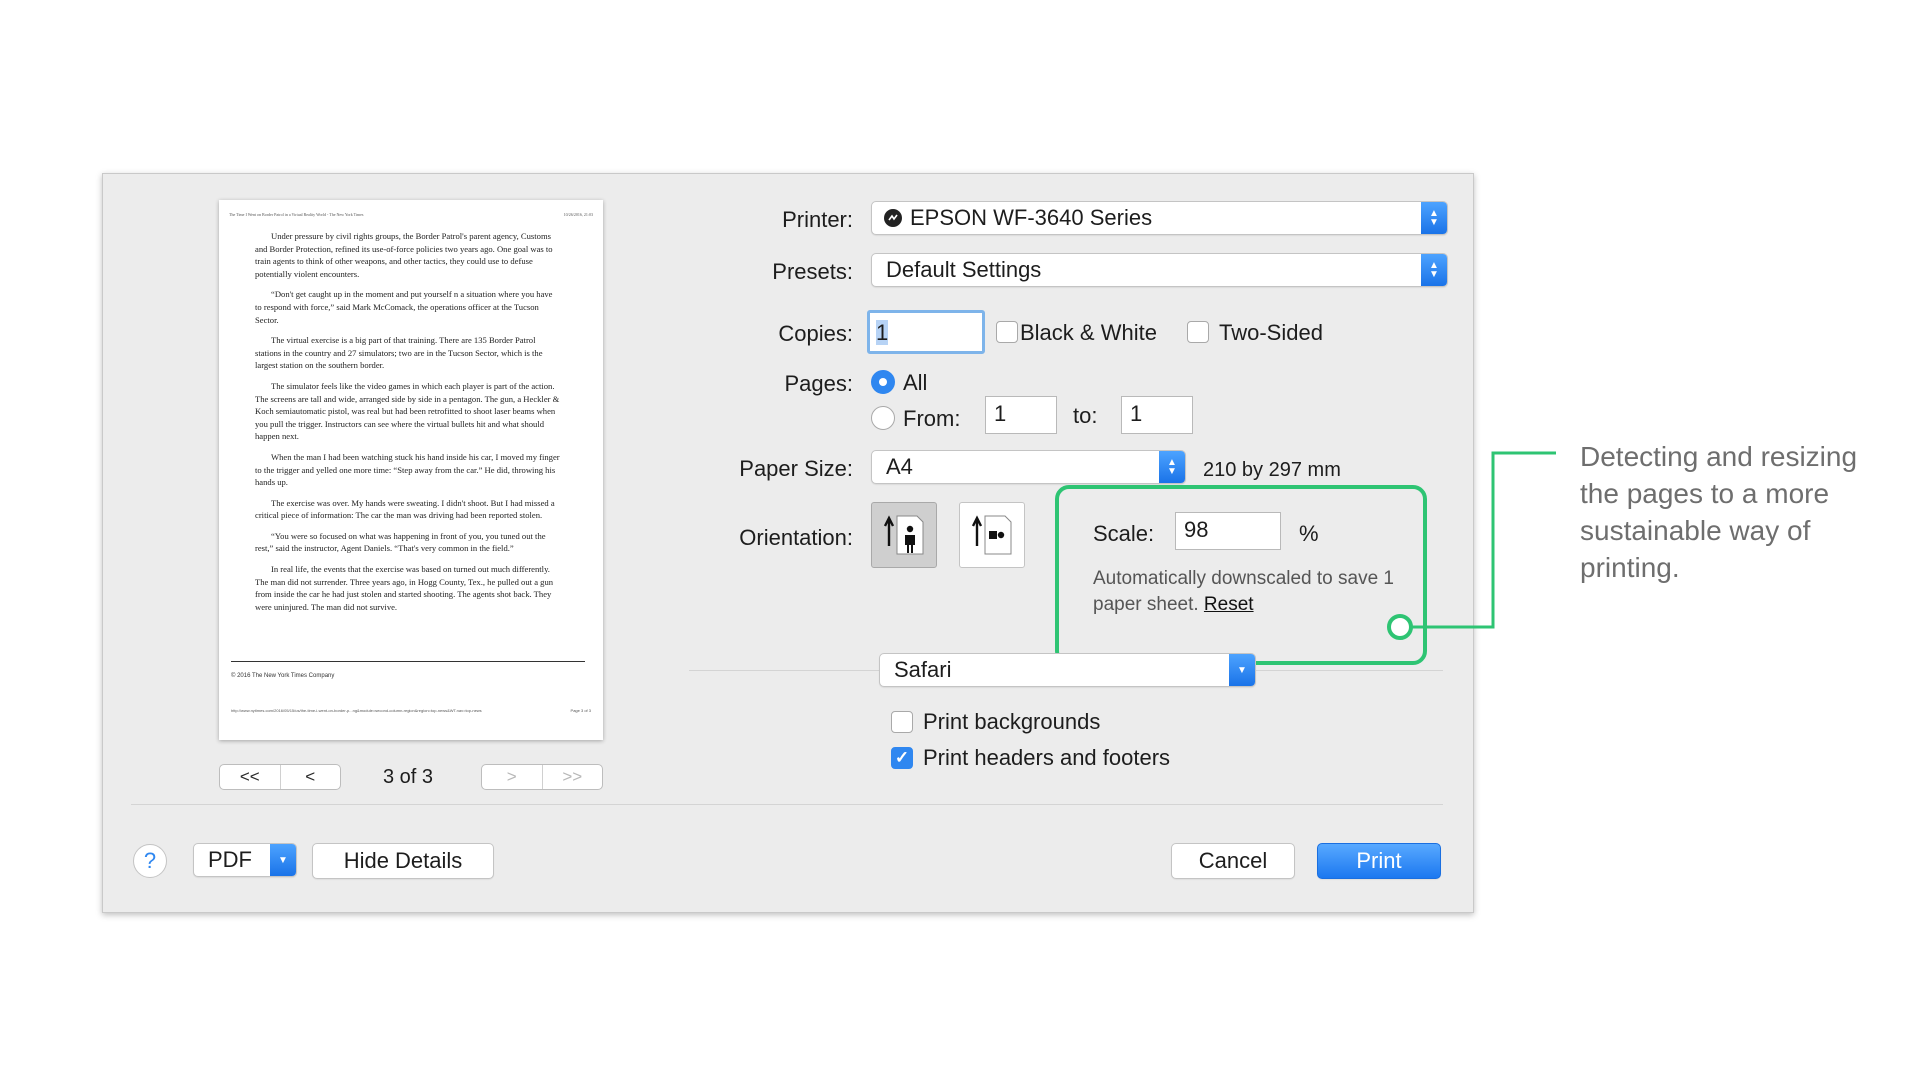 This screenshot has height=1080, width=1920. Describe the element at coordinates (572, 777) in the screenshot. I see `last-page-button: >>` at that location.